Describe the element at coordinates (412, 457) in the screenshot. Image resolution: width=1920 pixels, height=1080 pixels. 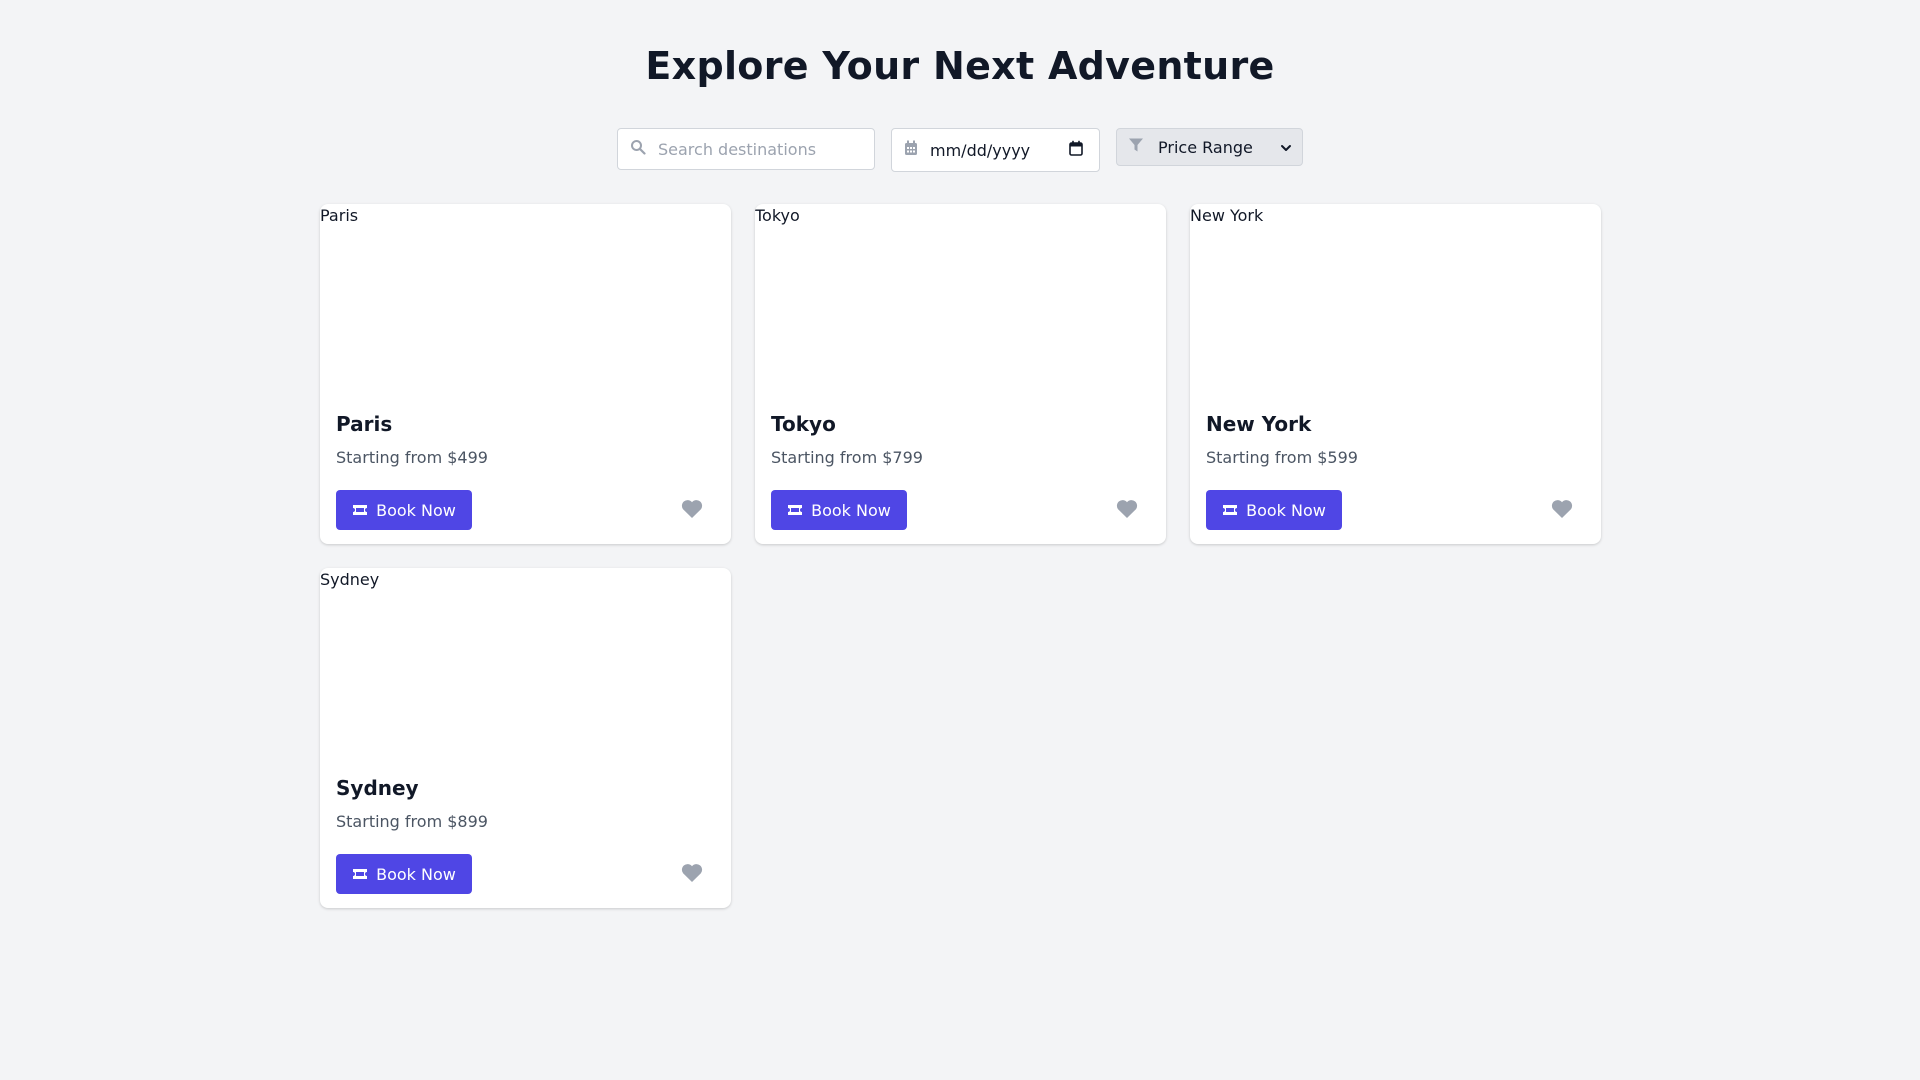
I see `destination-price: Starting from $499` at that location.